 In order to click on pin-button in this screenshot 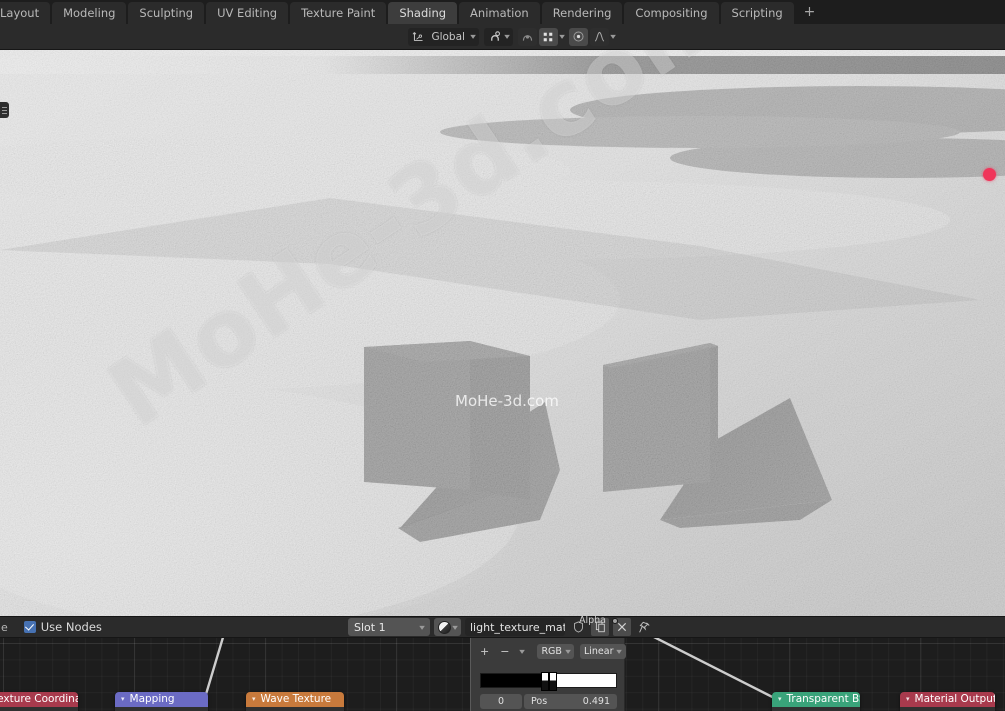, I will do `click(644, 627)`.